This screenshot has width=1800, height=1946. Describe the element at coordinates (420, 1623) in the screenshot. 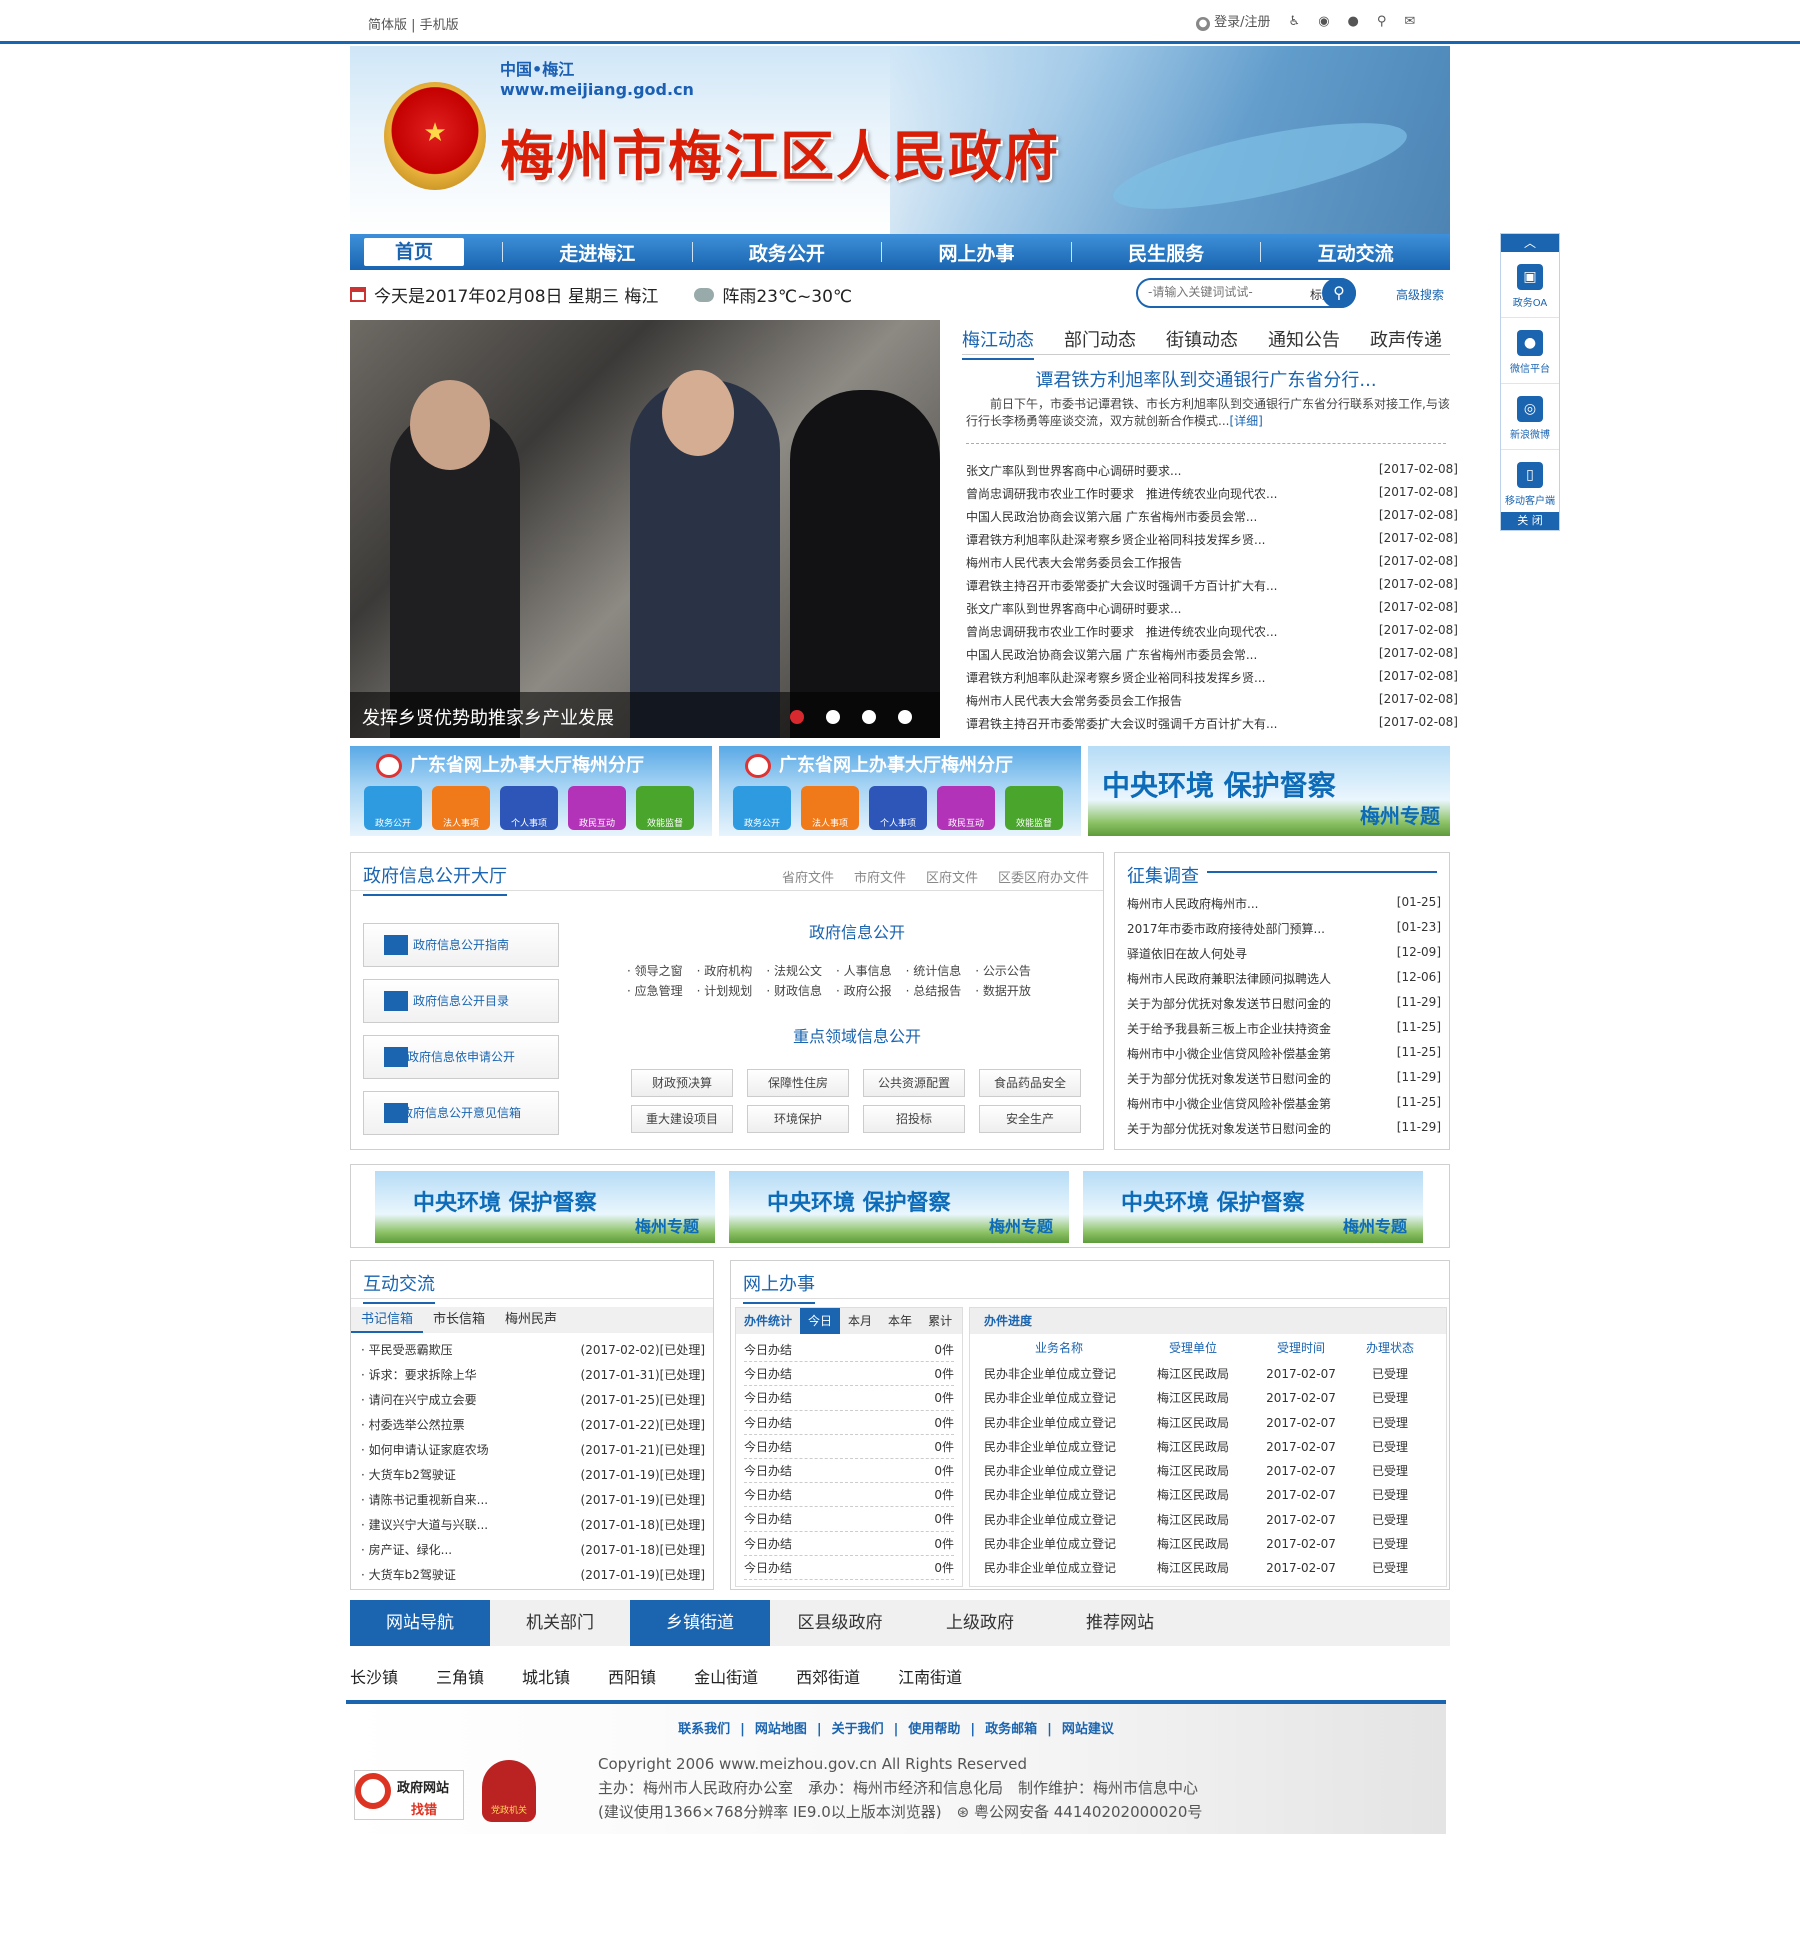

I see `tab-site-nav: 网站导航` at that location.